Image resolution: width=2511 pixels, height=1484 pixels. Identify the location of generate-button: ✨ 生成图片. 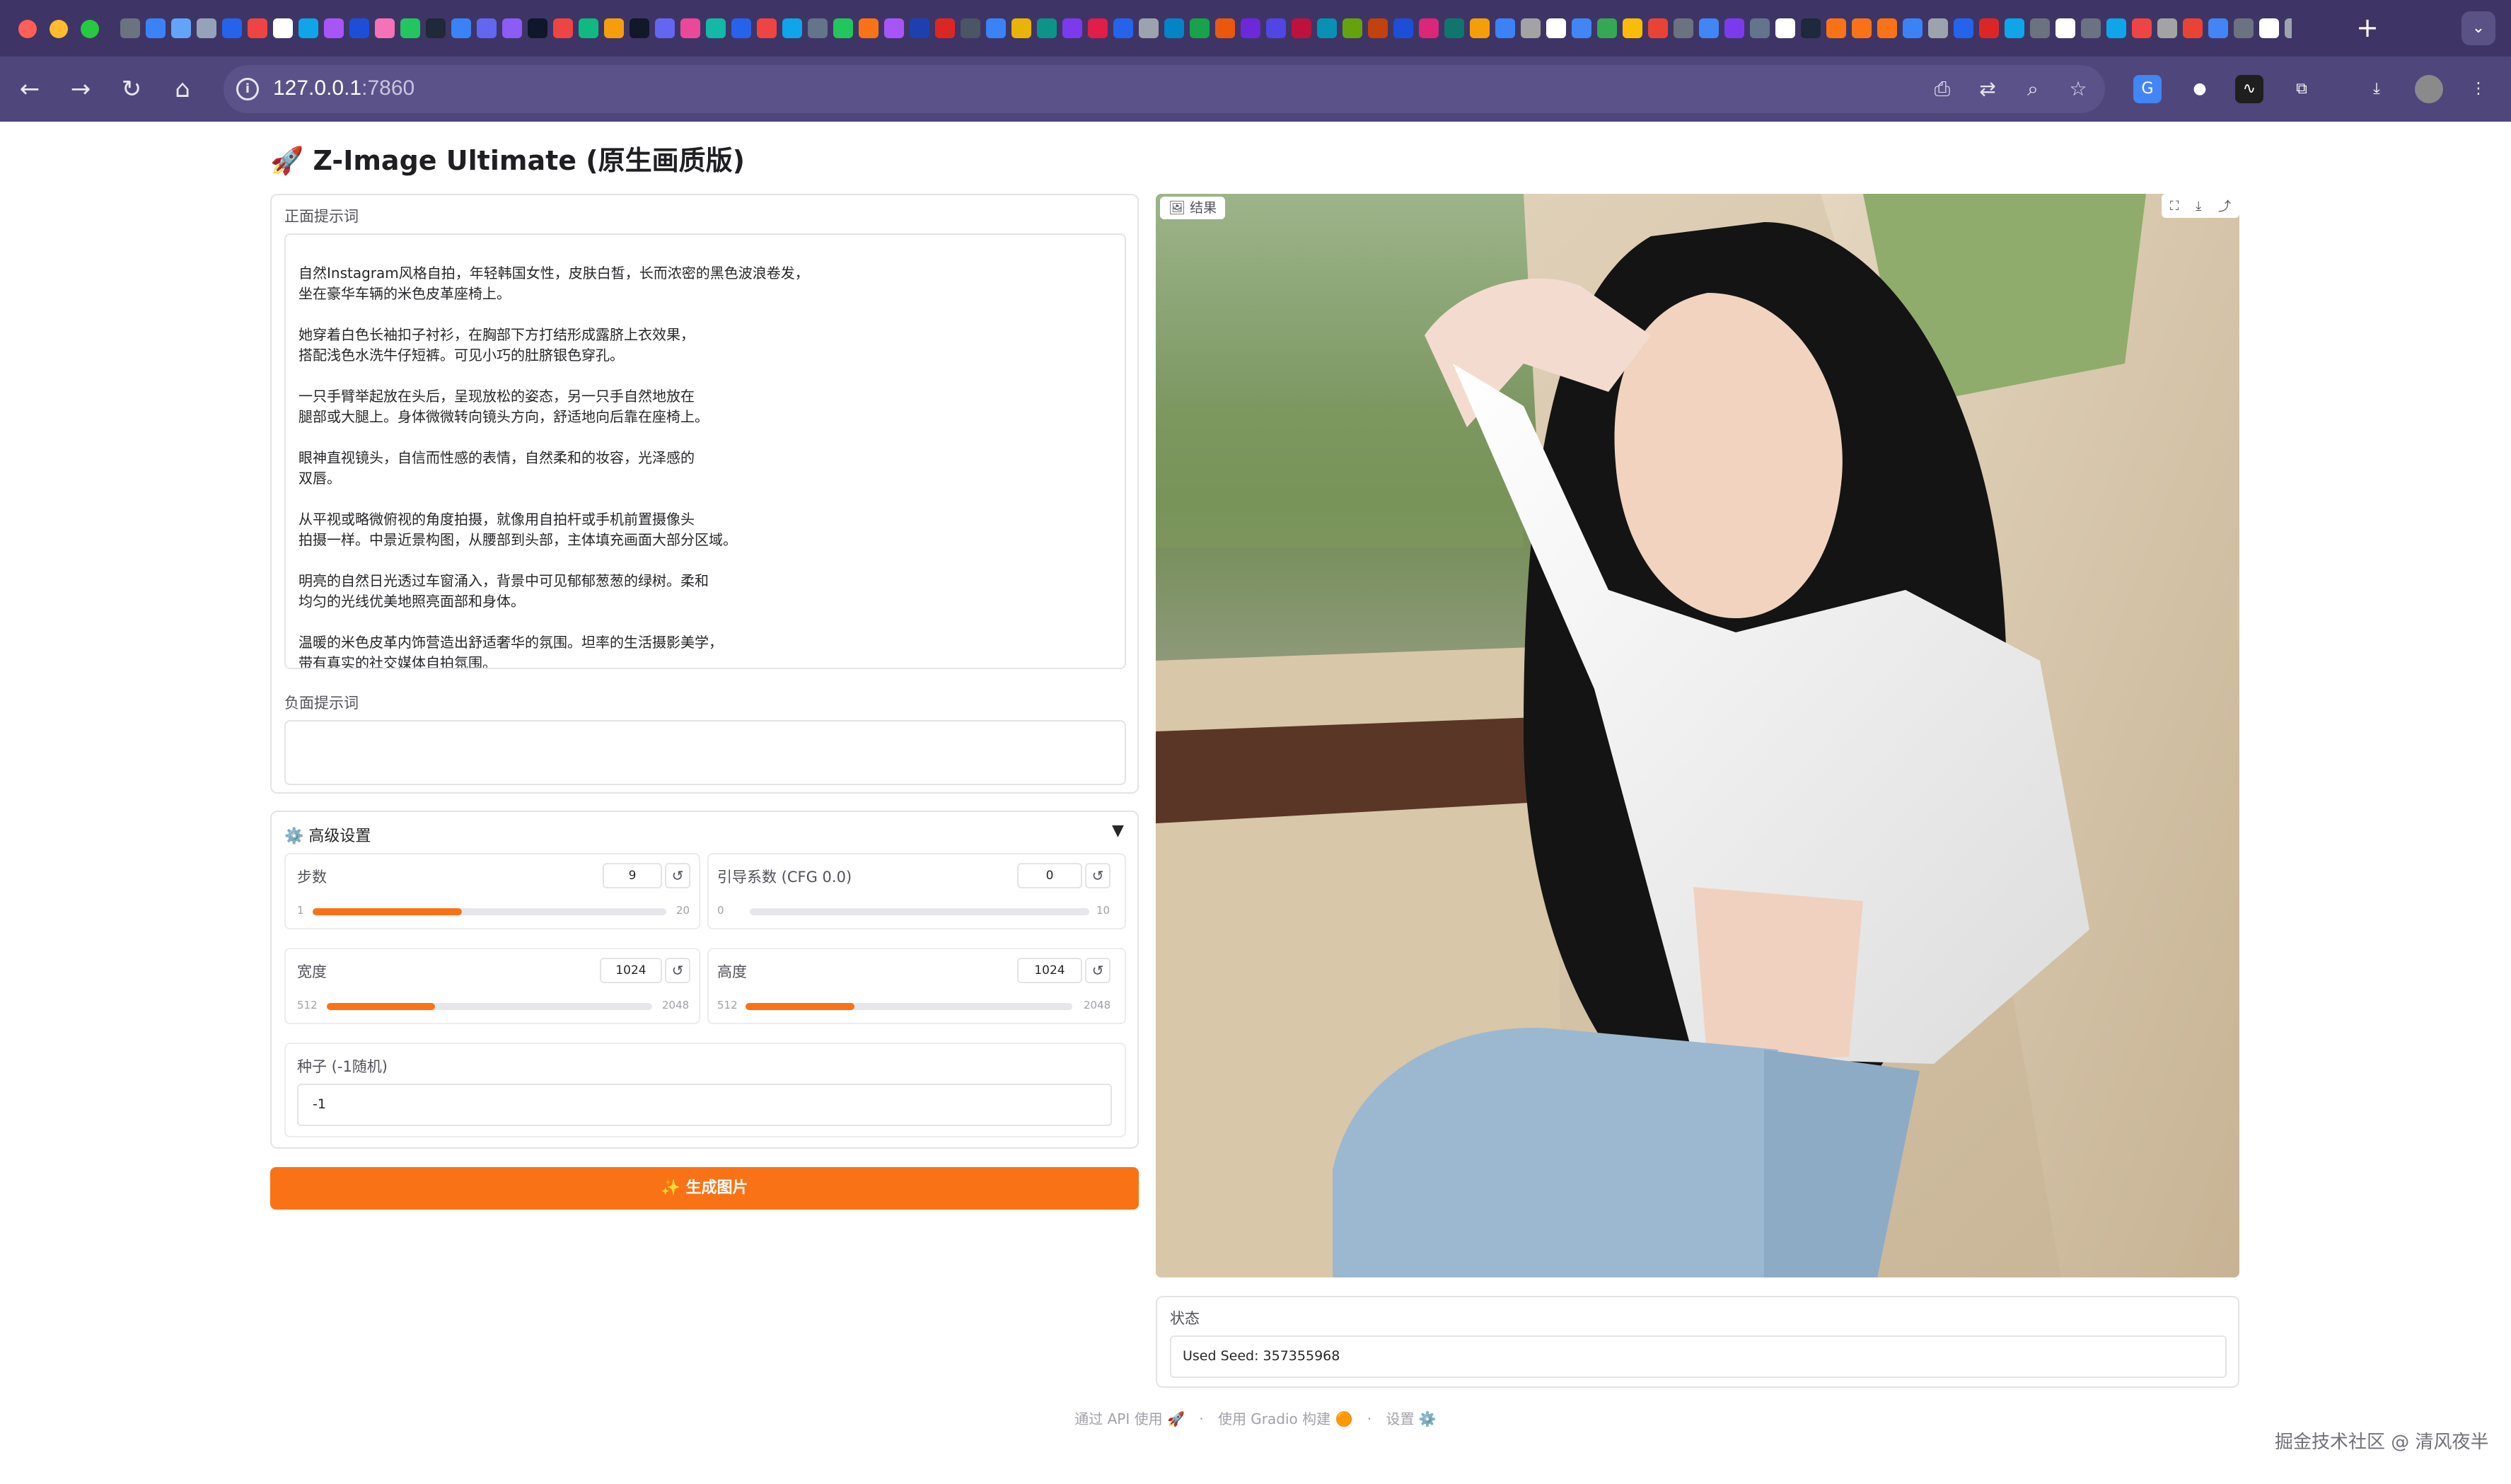
(704, 1188).